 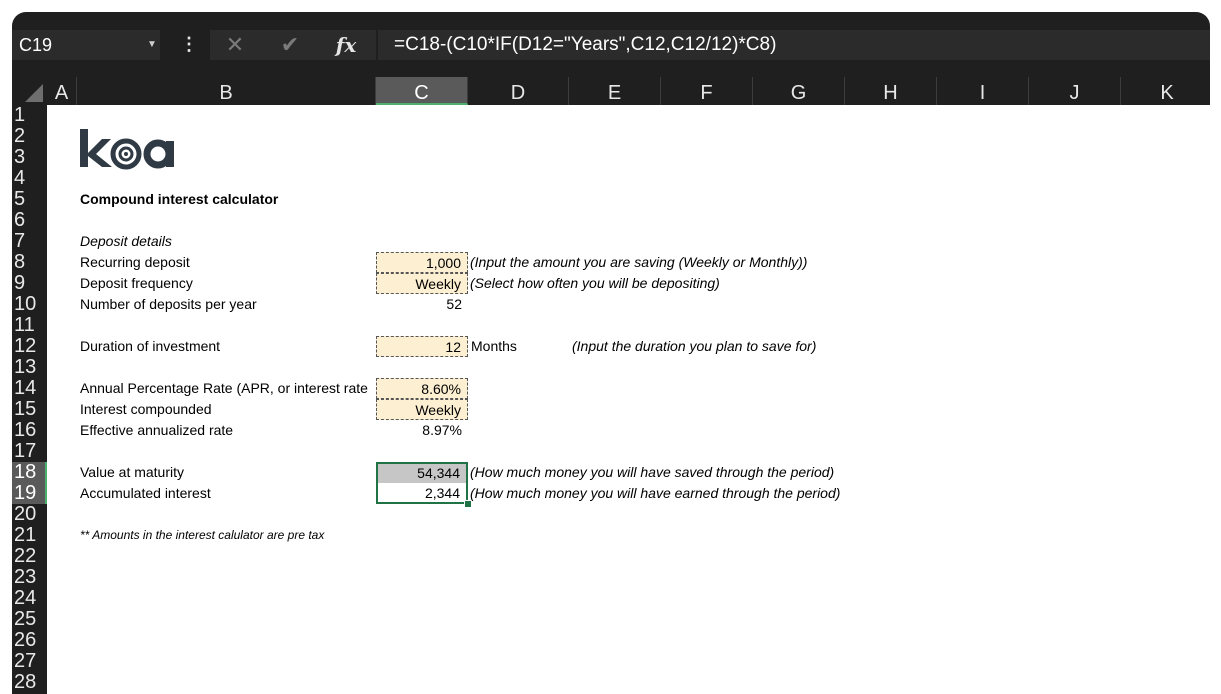 What do you see at coordinates (150, 346) in the screenshot?
I see `duration-label: Duration of investment` at bounding box center [150, 346].